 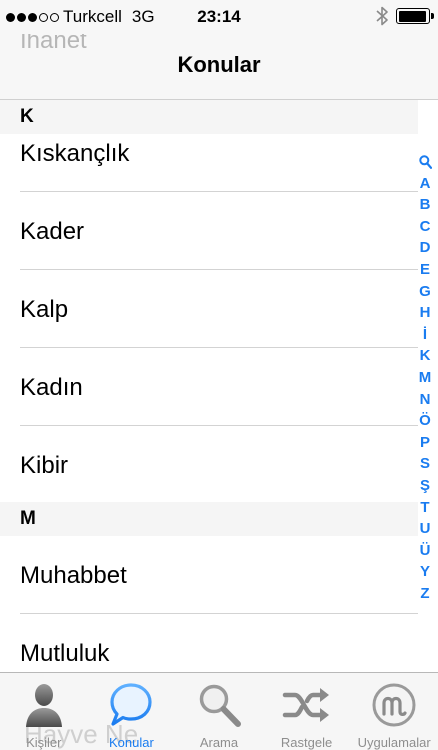 I want to click on section-header-k: K, so click(x=209, y=117).